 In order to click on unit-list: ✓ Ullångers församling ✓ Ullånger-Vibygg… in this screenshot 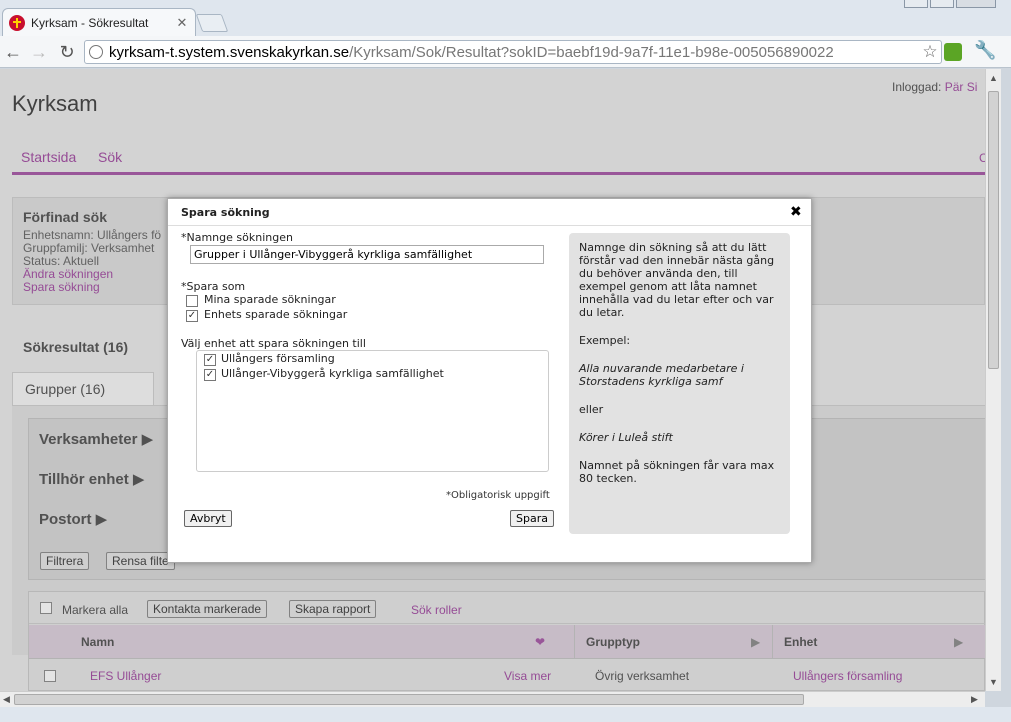, I will do `click(372, 411)`.